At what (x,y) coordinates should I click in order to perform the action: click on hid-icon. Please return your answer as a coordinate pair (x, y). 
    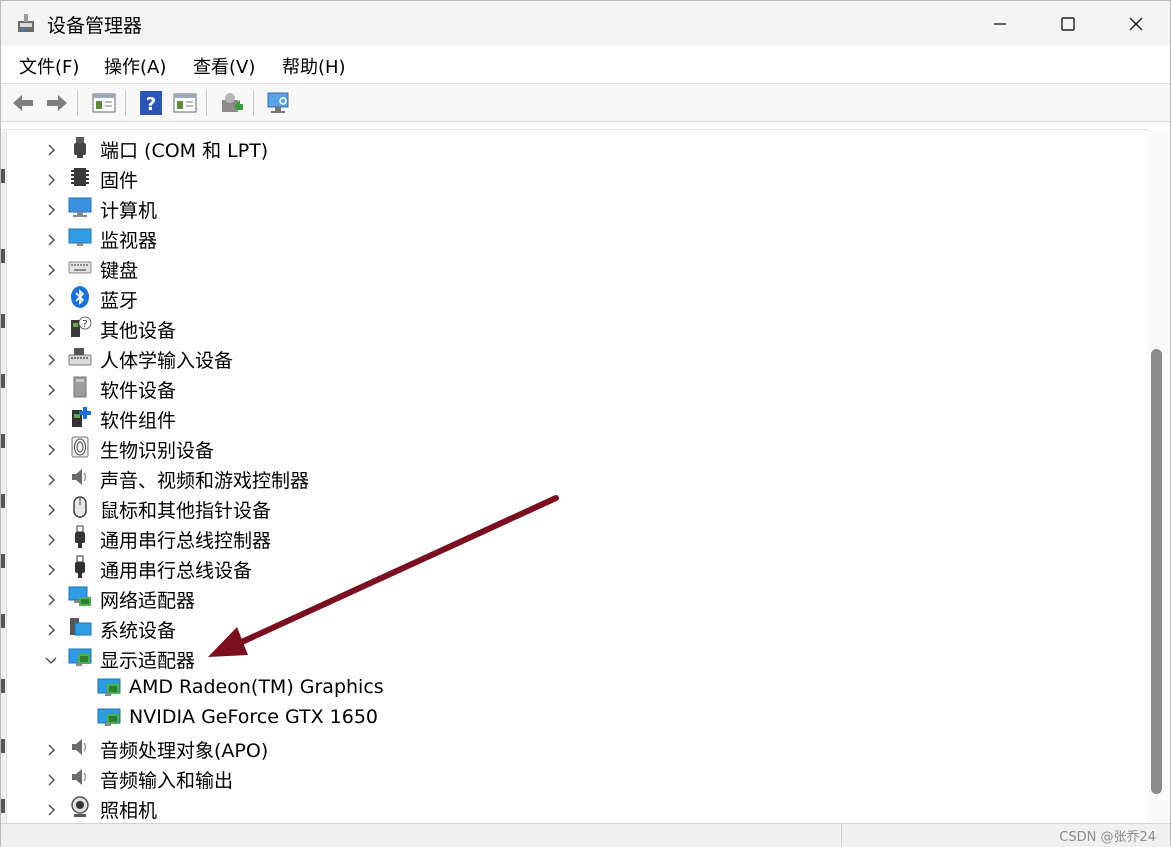
    Looking at the image, I should click on (80, 357).